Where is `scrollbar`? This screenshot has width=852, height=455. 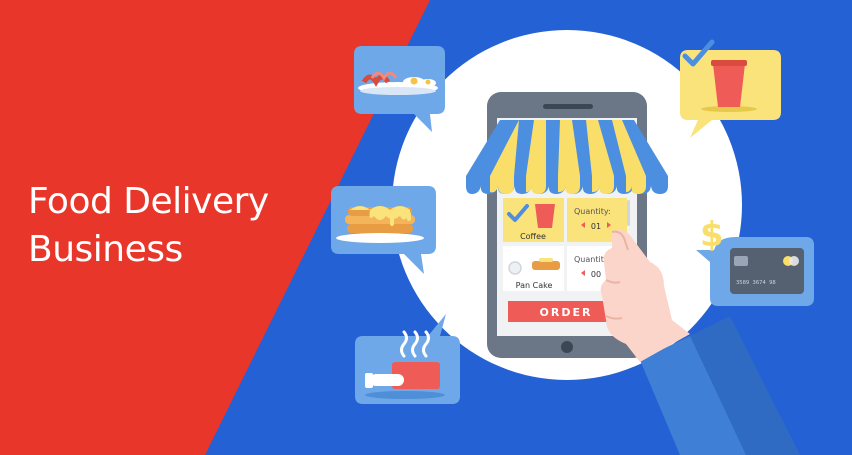 scrollbar is located at coordinates (628, 213).